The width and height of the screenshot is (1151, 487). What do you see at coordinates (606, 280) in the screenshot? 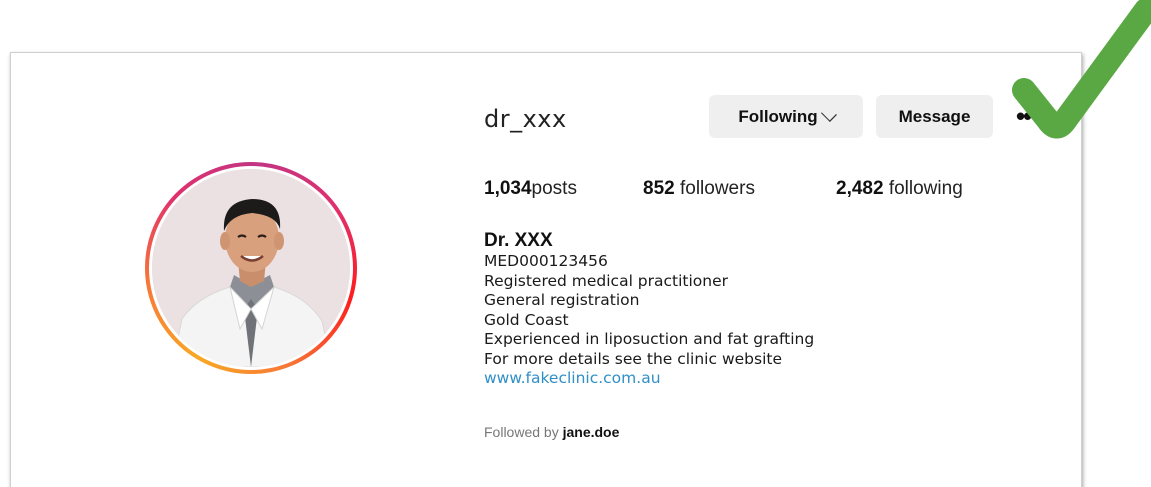
I see `bio-line: Registered medical practitioner` at bounding box center [606, 280].